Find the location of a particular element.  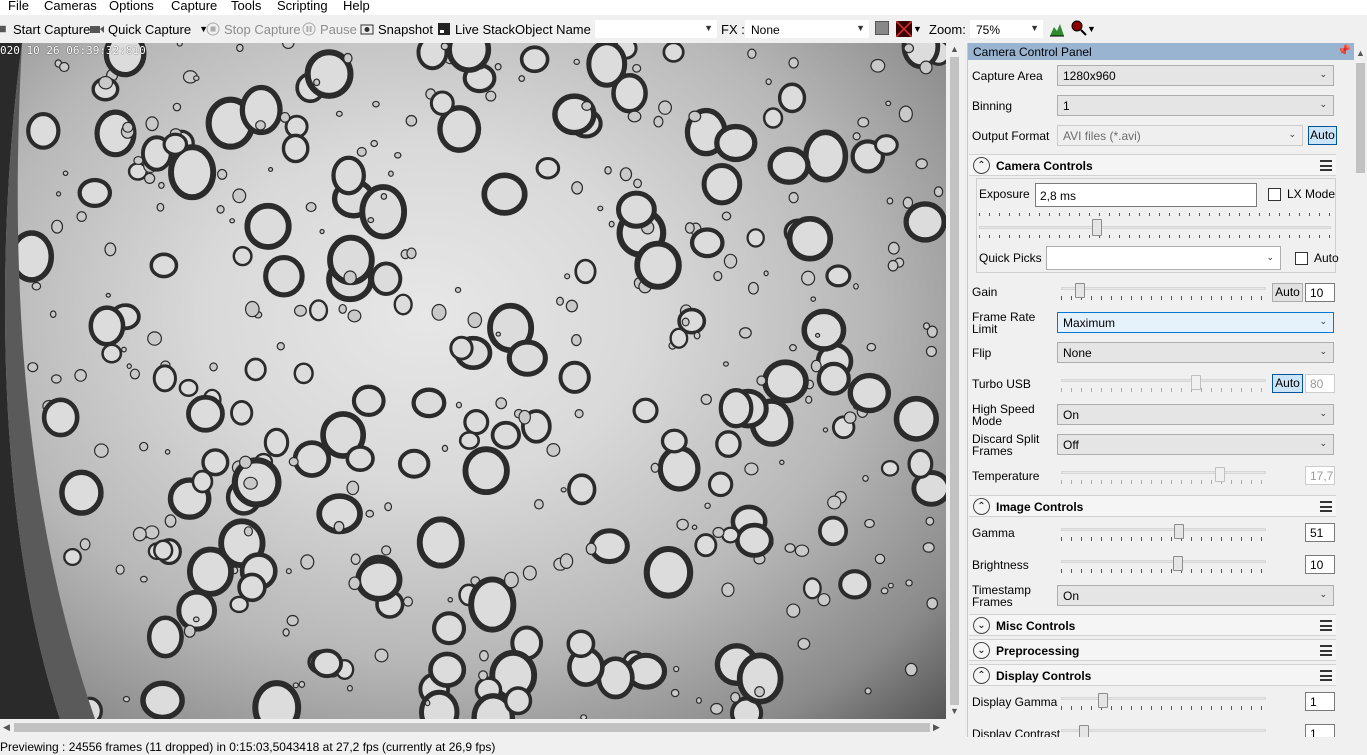

object-name-combo: ▼ is located at coordinates (656, 29).